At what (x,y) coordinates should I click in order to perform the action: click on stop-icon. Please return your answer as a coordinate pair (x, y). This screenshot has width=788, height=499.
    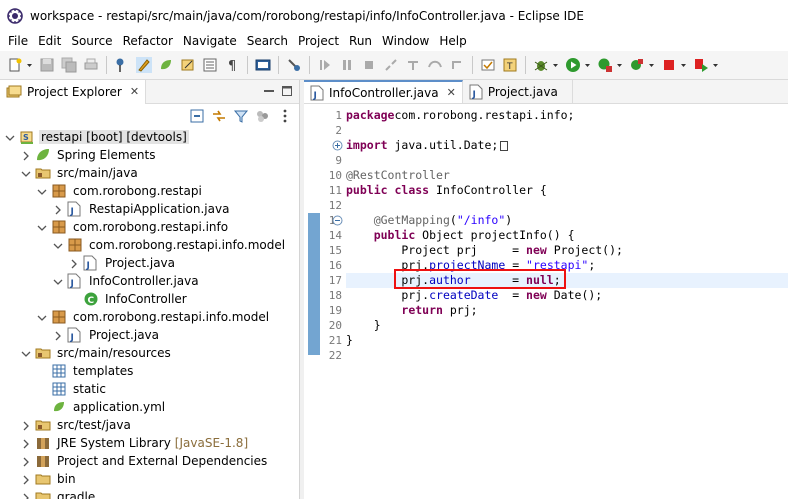
    Looking at the image, I should click on (669, 65).